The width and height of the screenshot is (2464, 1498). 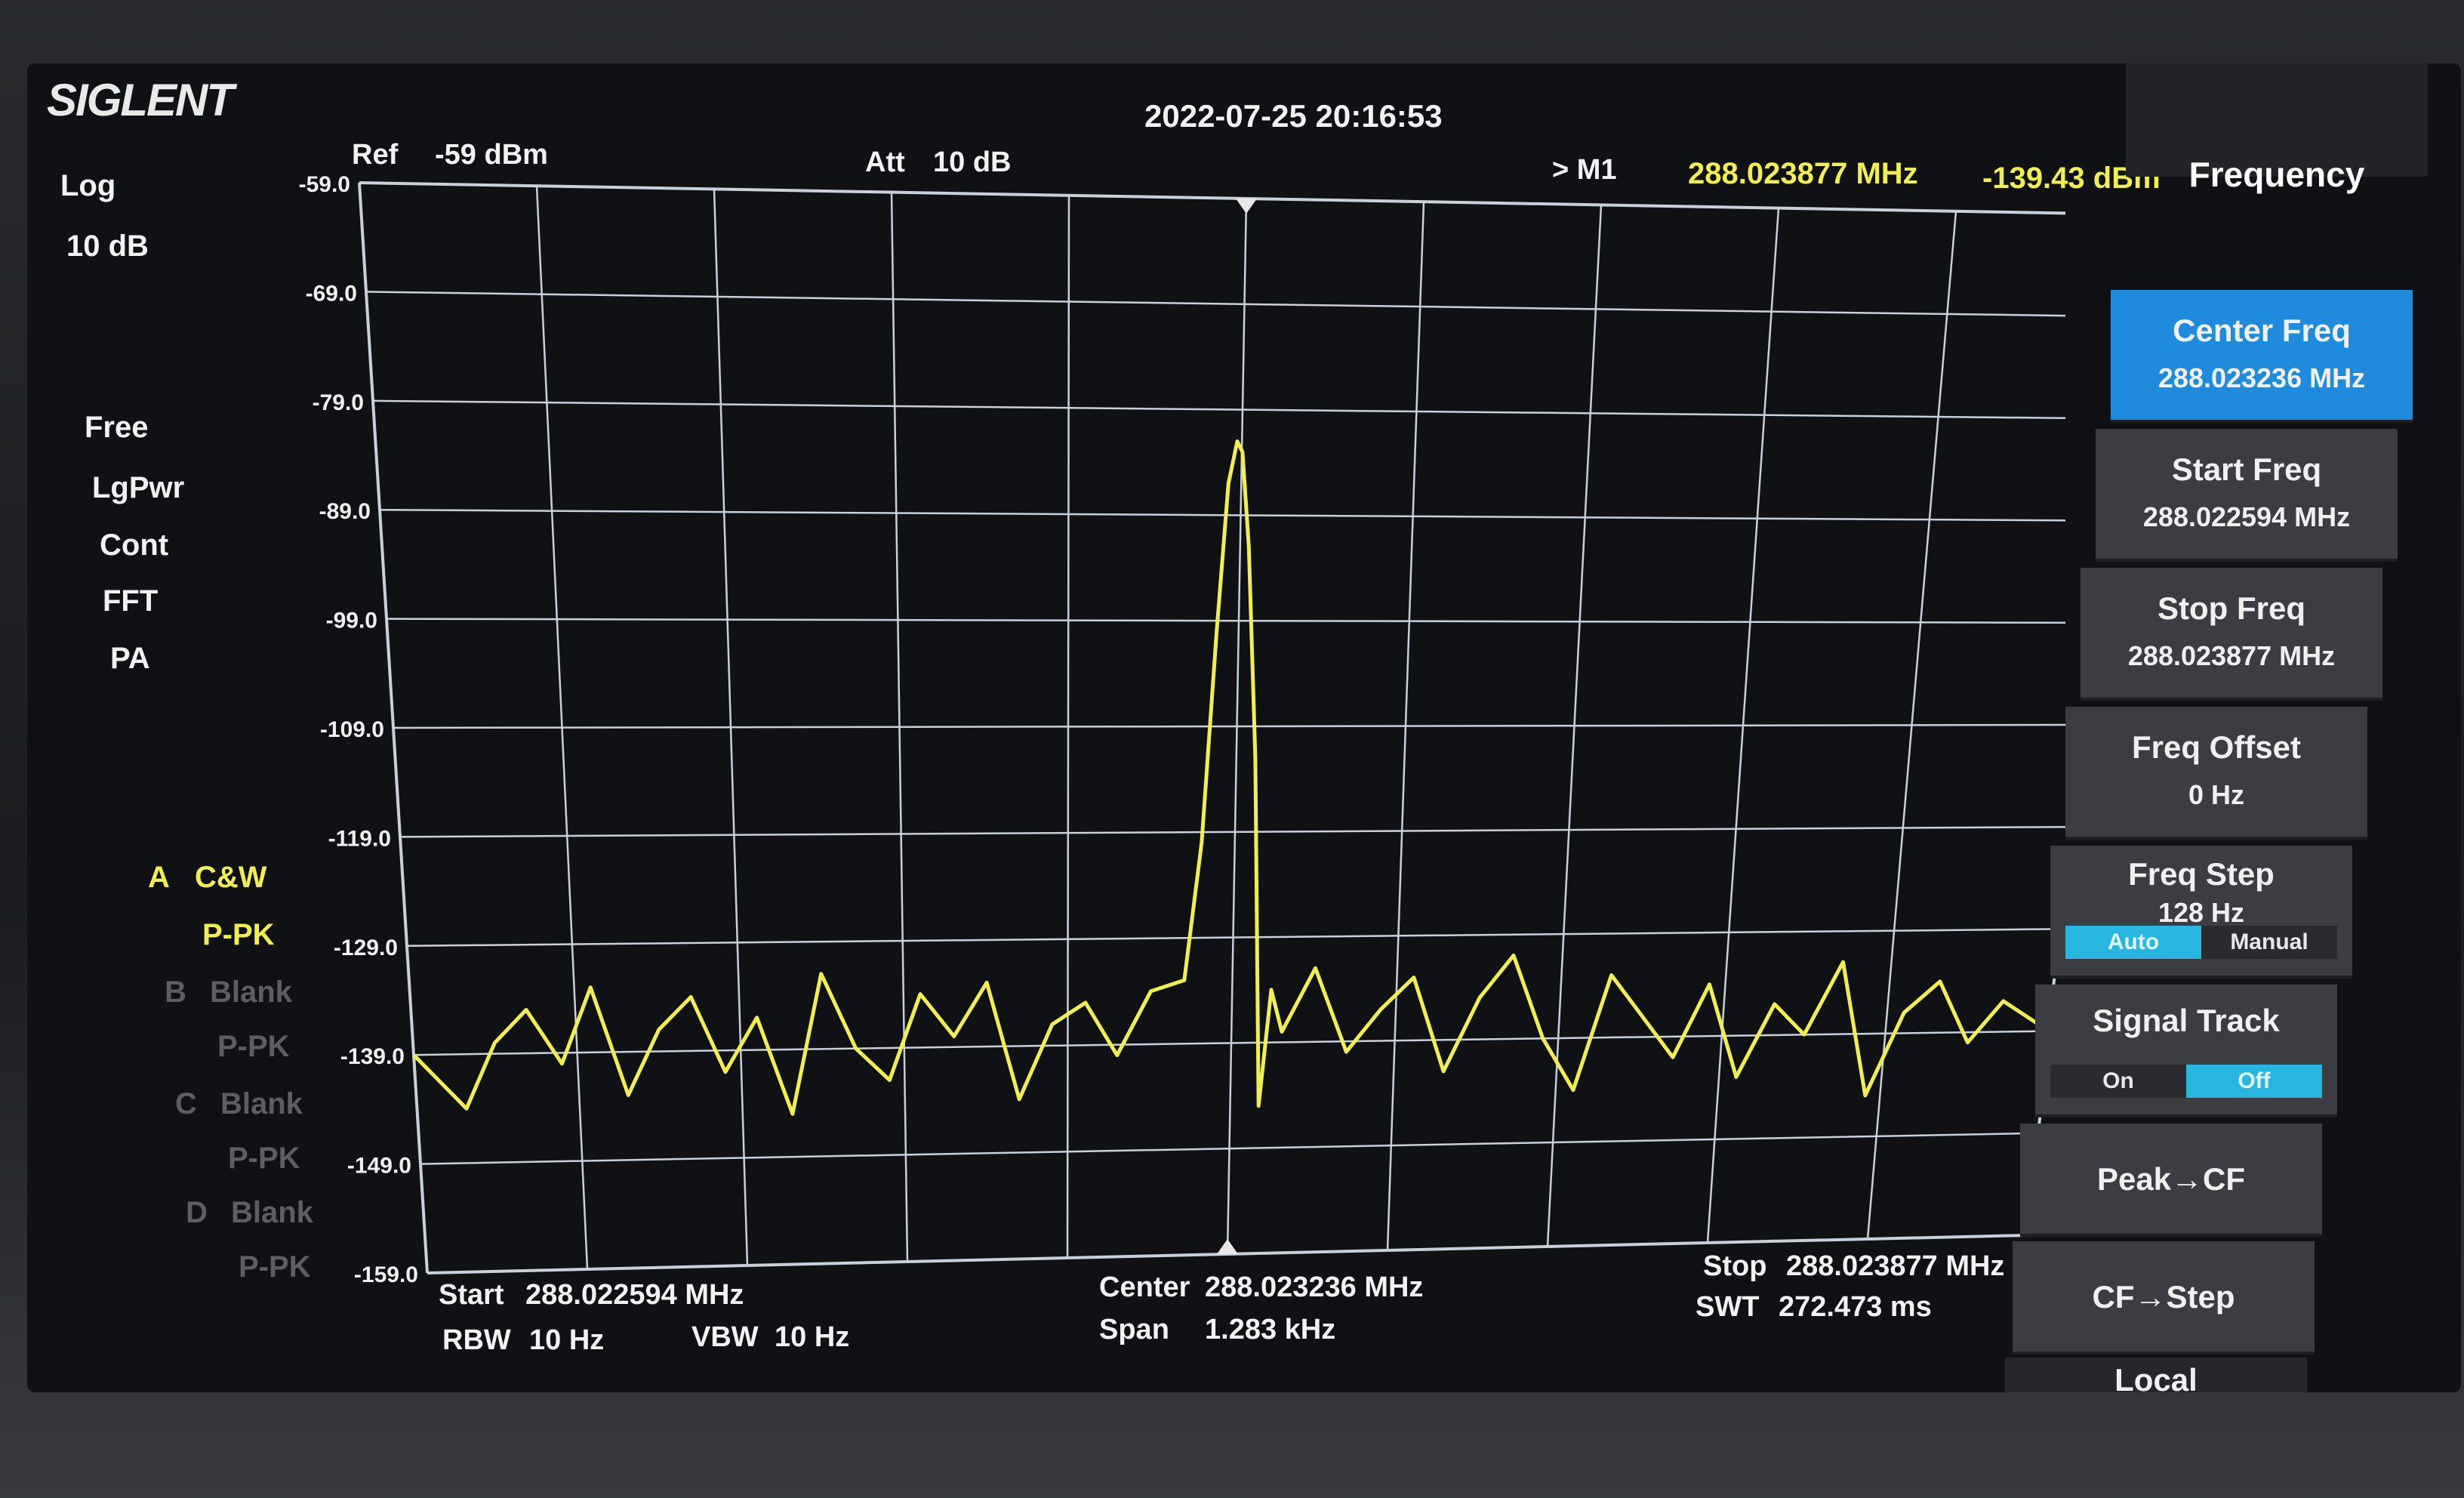 I want to click on menu-title: Frequency, so click(x=2277, y=128).